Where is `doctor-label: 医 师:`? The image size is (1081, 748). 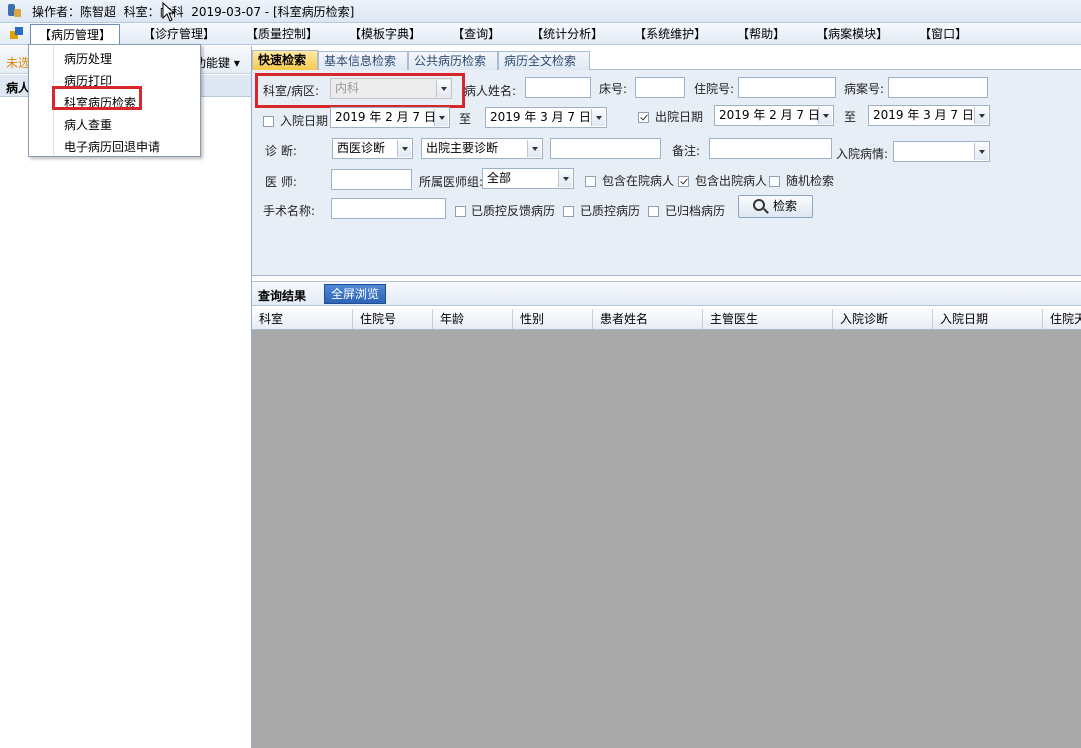 doctor-label: 医 师: is located at coordinates (281, 182).